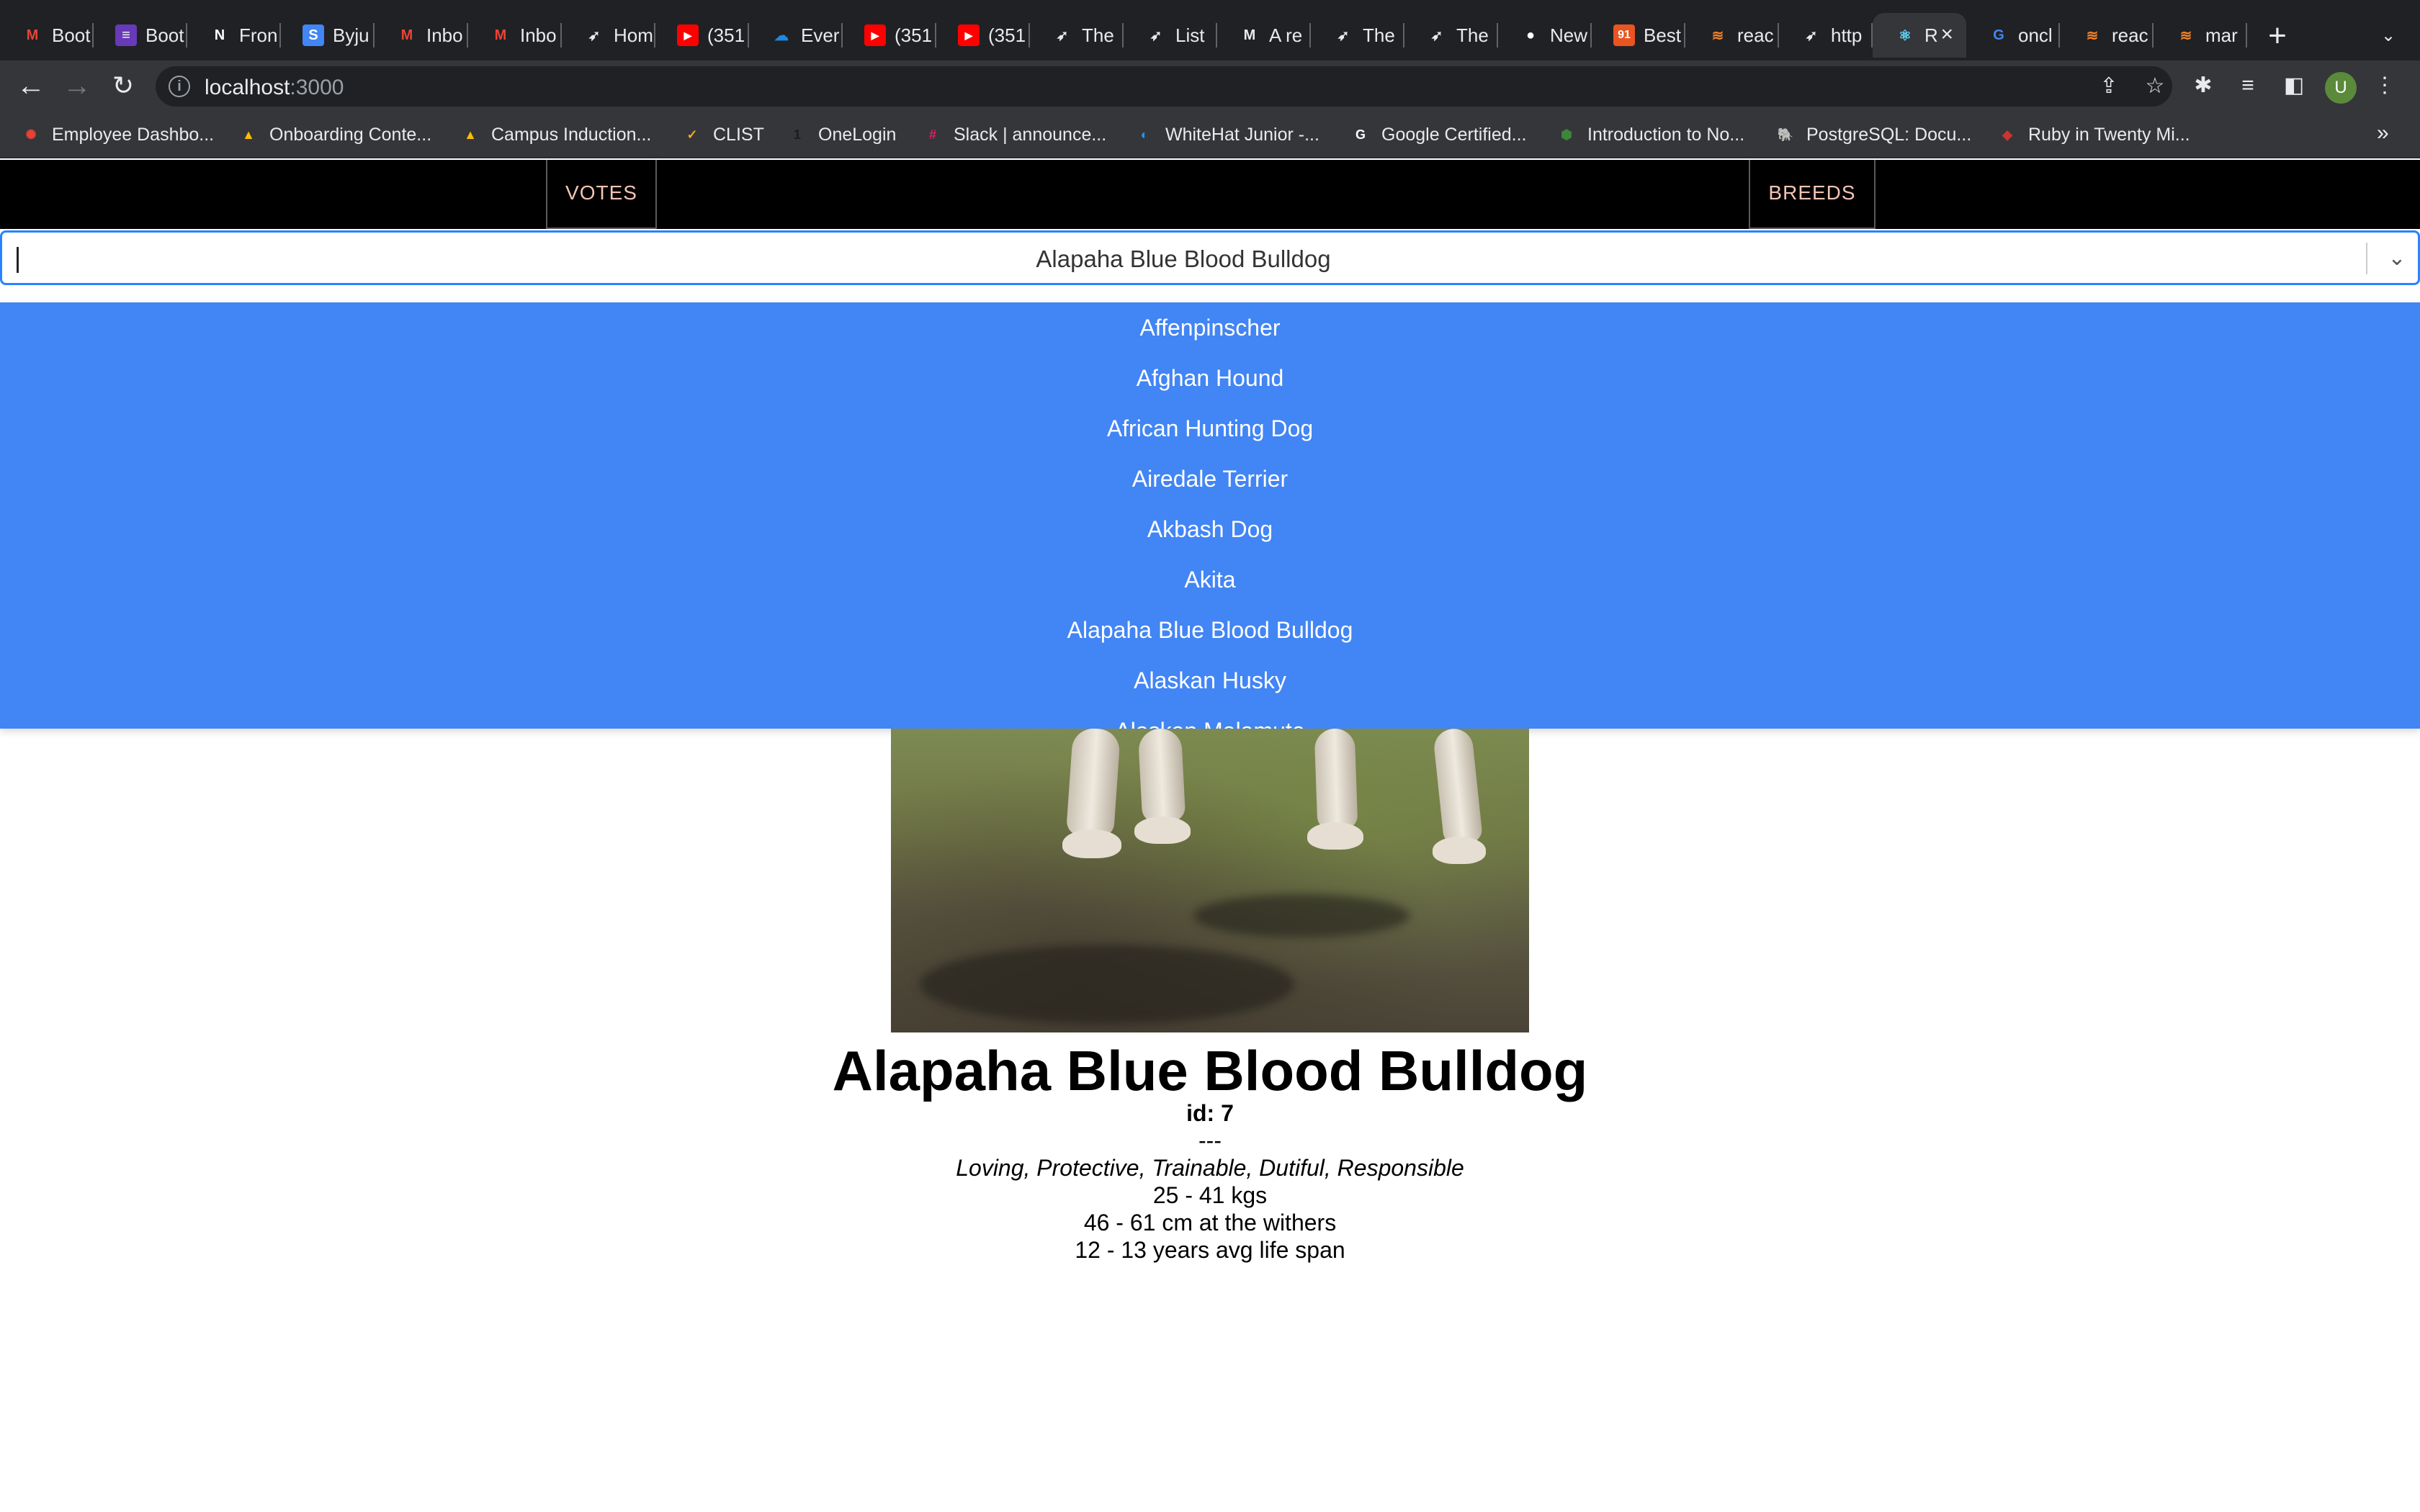 The height and width of the screenshot is (1512, 2420). I want to click on breed-option: Alaskan Husky, so click(1210, 680).